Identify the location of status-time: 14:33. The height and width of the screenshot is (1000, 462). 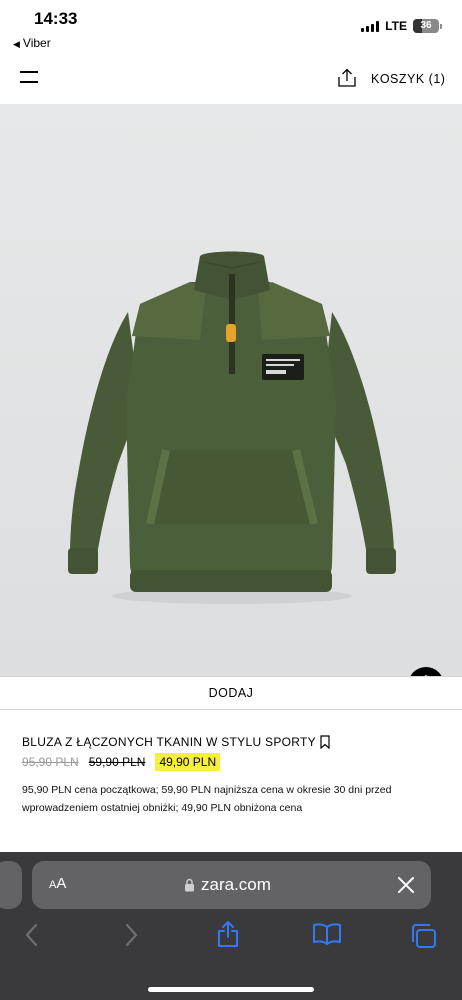
(56, 18).